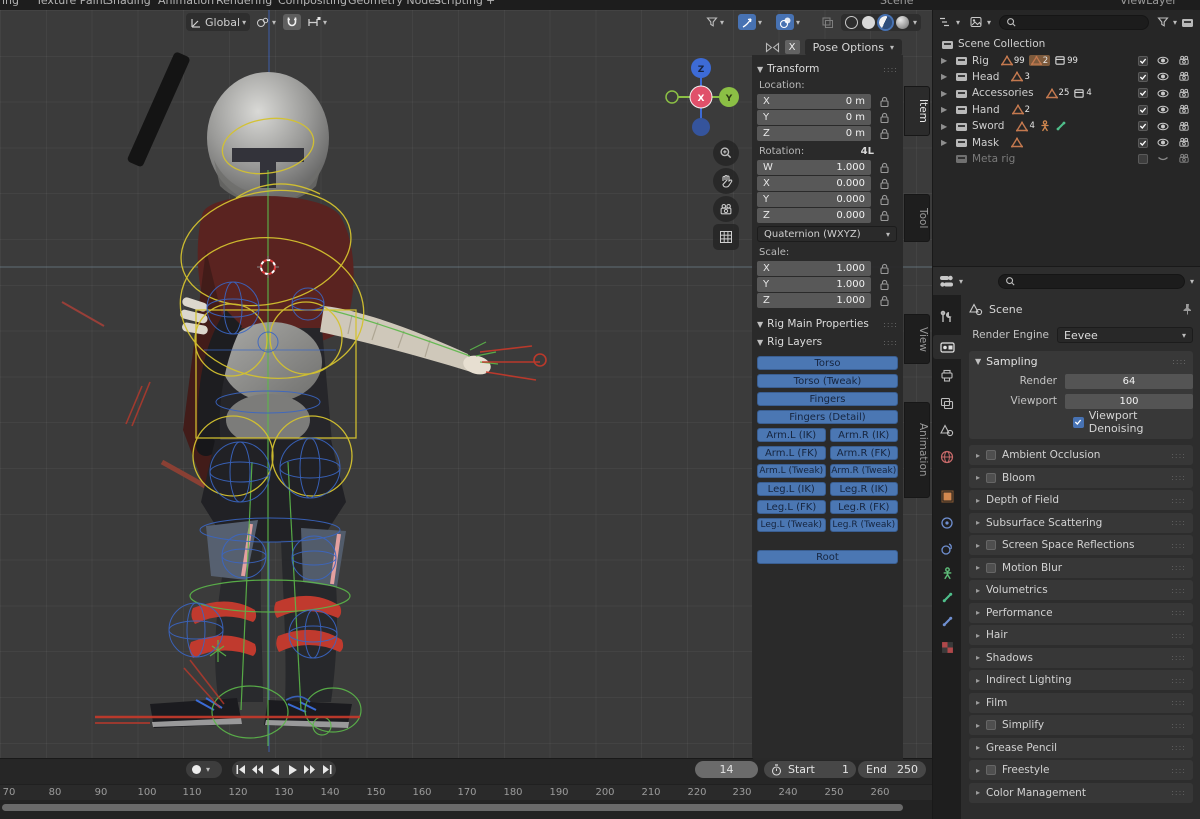 The height and width of the screenshot is (819, 1200). Describe the element at coordinates (947, 317) in the screenshot. I see `tab-tool-properties` at that location.